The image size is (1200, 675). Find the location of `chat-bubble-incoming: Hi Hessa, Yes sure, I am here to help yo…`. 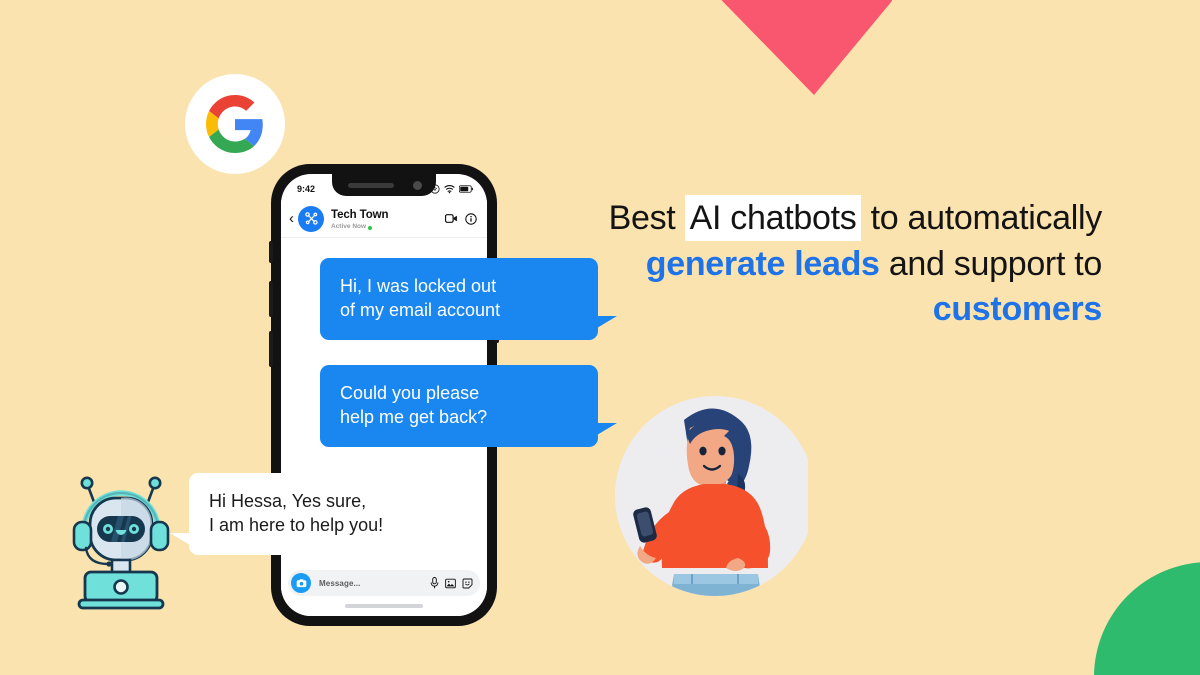

chat-bubble-incoming: Hi Hessa, Yes sure, I am here to help yo… is located at coordinates (322, 514).